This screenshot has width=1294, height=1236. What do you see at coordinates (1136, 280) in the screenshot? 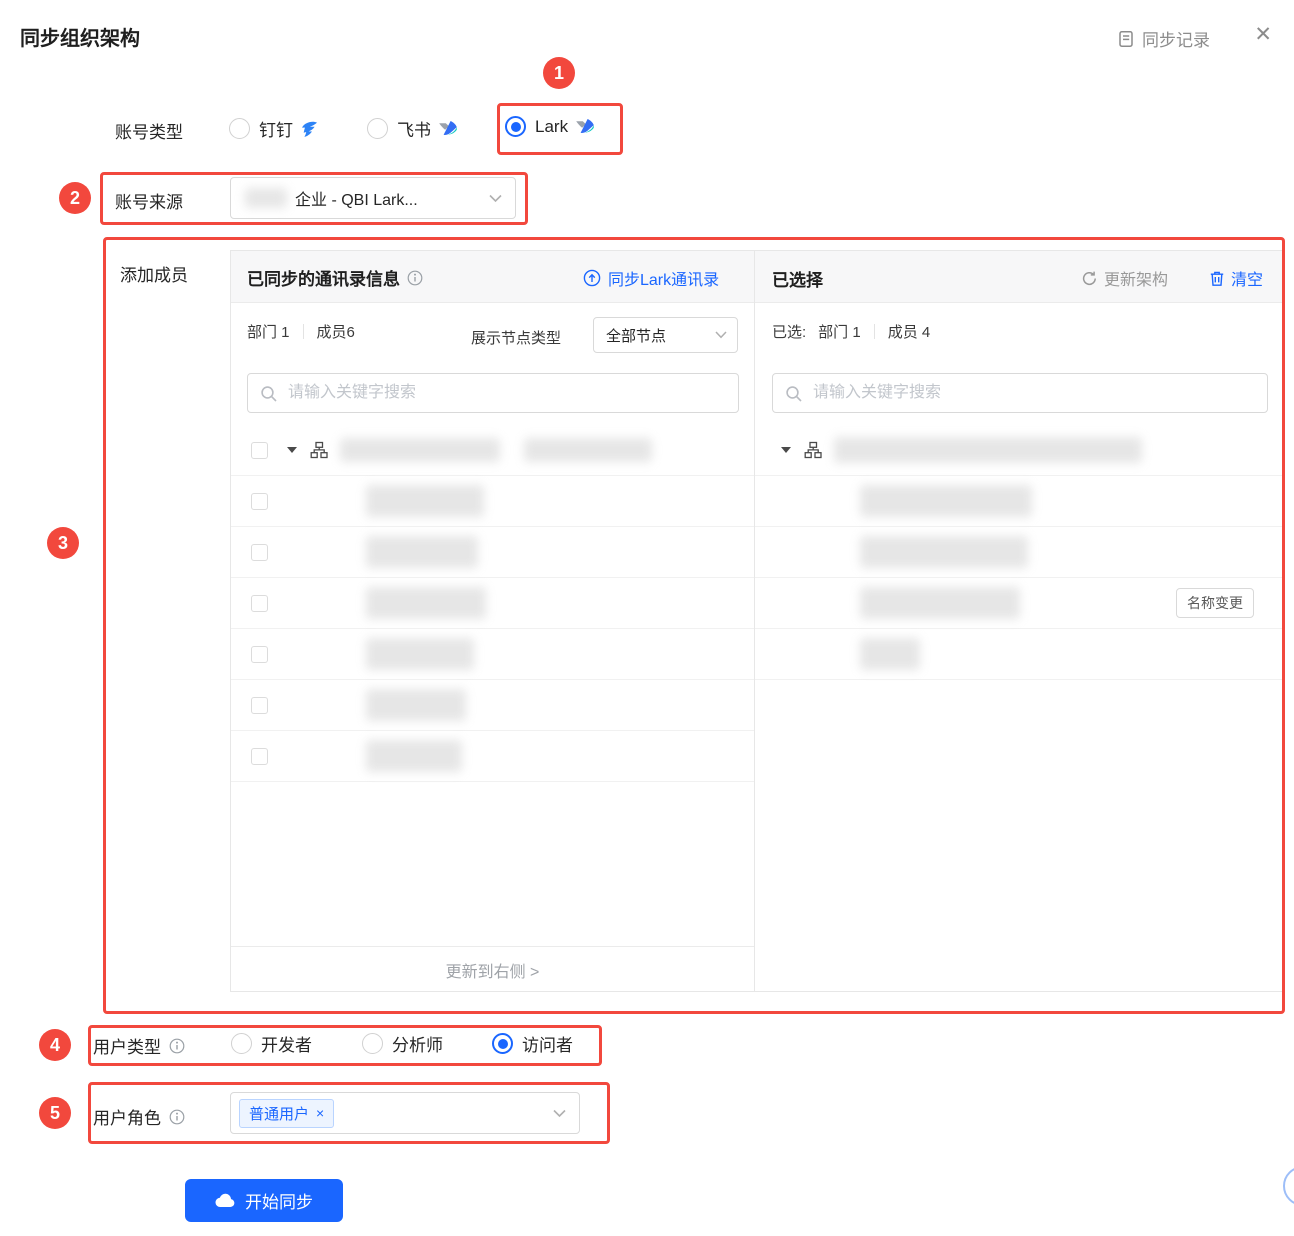
I see `refresh-structure-label: 更新架构` at bounding box center [1136, 280].